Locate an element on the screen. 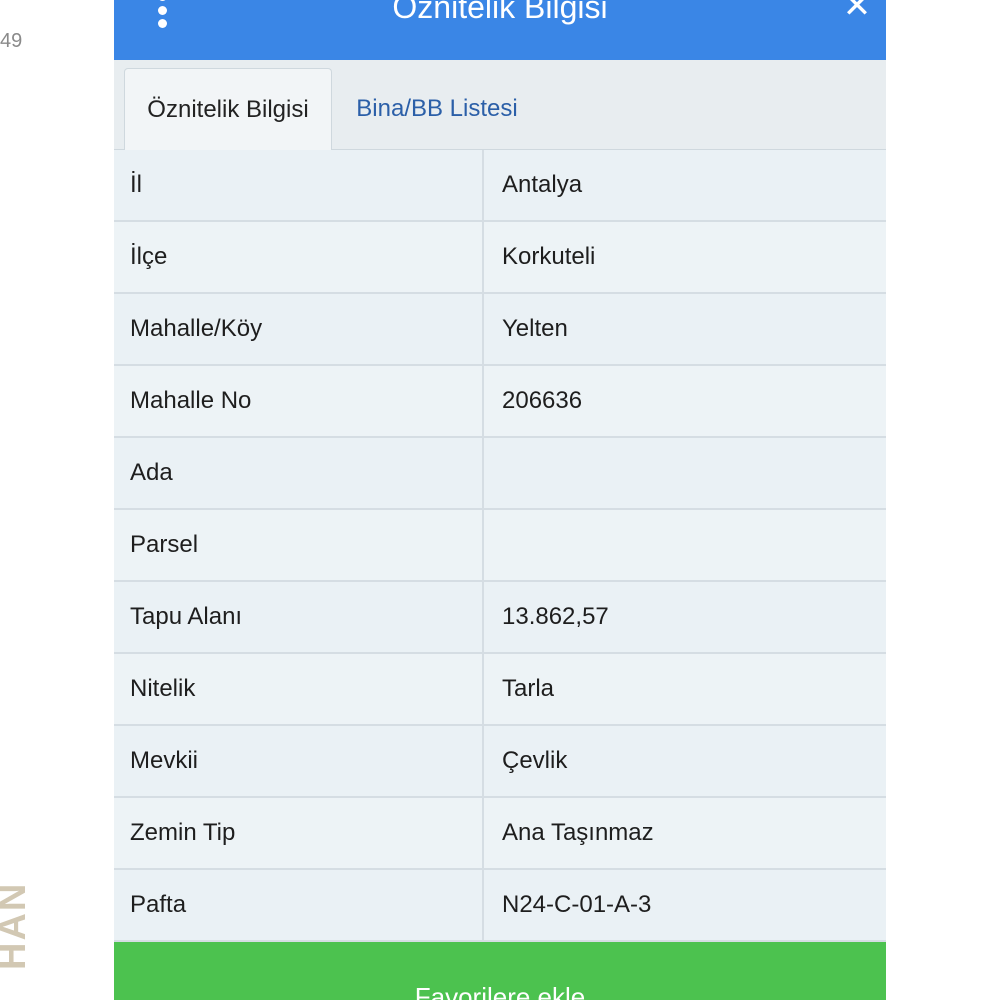 This screenshot has width=1000, height=1000. row-label: Parsel is located at coordinates (299, 545).